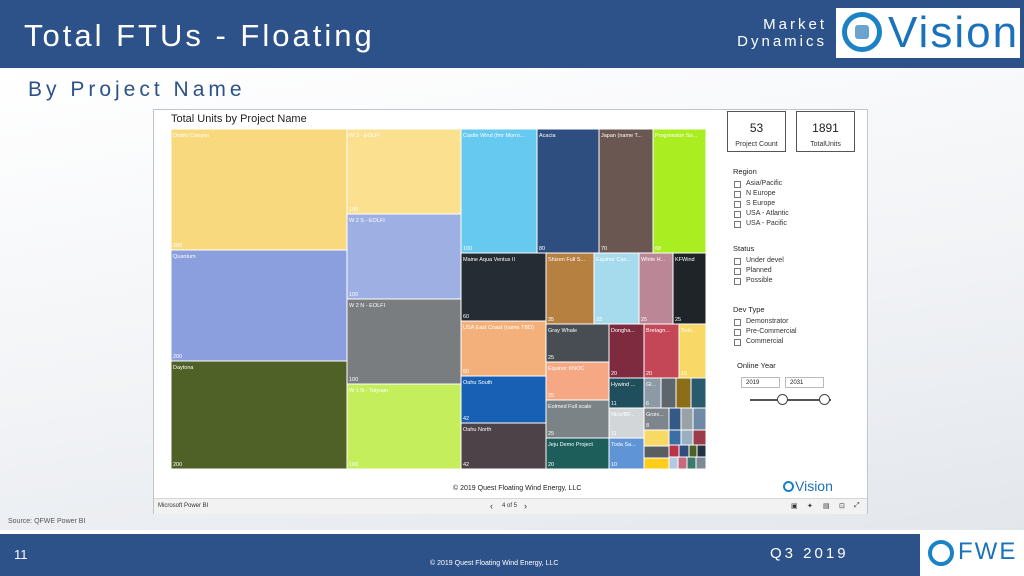 This screenshot has width=1024, height=576. I want to click on slicer-item: USA - Atlantic, so click(761, 214).